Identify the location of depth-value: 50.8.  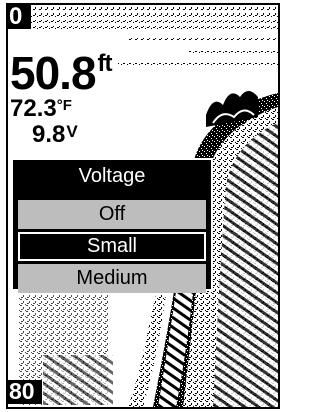
(53, 73).